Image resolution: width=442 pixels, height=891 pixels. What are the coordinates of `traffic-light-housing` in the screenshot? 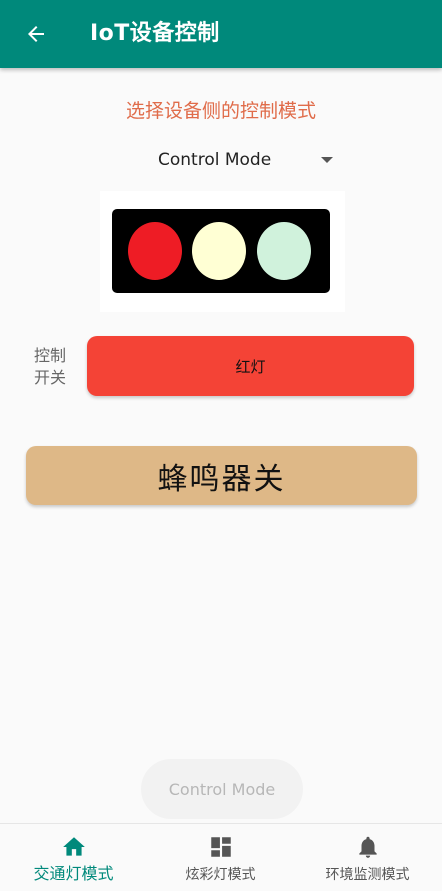 It's located at (221, 251).